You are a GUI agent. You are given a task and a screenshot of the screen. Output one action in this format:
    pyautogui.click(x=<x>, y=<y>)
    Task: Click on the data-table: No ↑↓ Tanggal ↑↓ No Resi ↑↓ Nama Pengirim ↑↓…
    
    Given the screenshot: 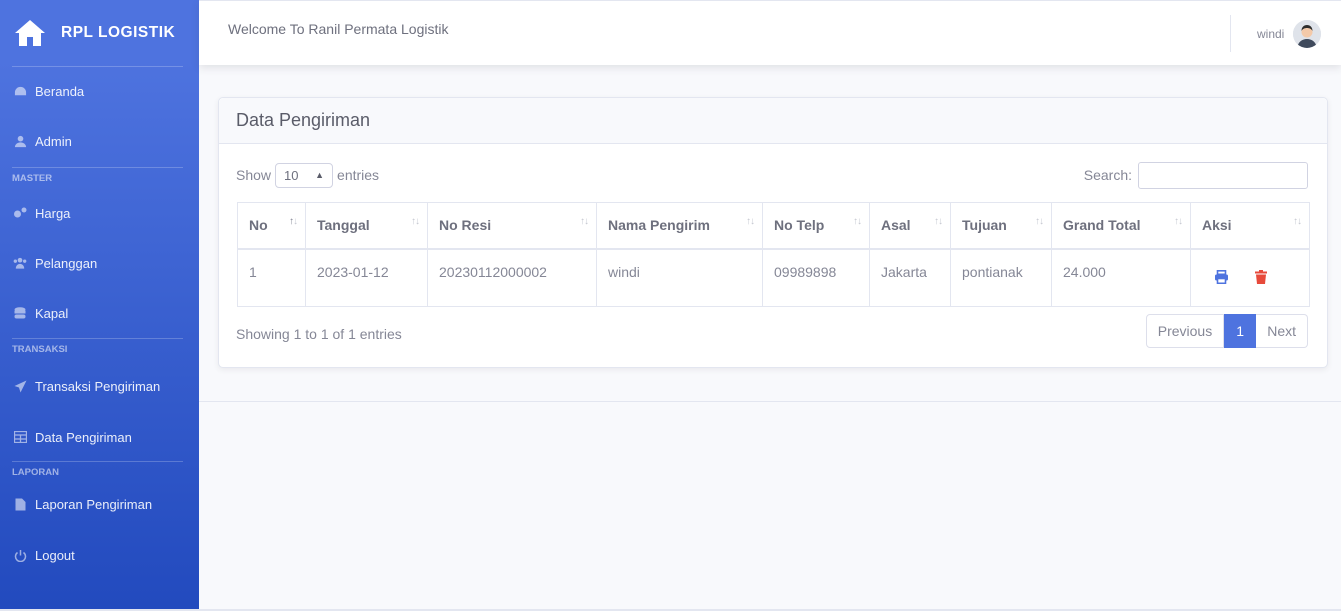 What is the action you would take?
    pyautogui.click(x=773, y=254)
    